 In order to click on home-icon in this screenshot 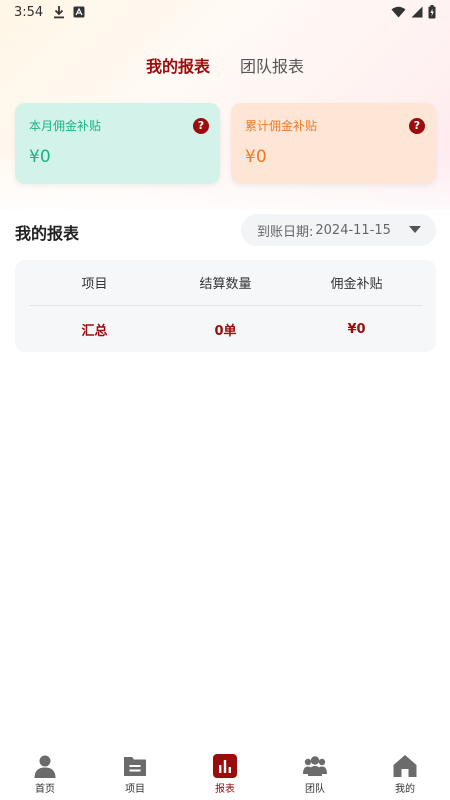, I will do `click(405, 766)`.